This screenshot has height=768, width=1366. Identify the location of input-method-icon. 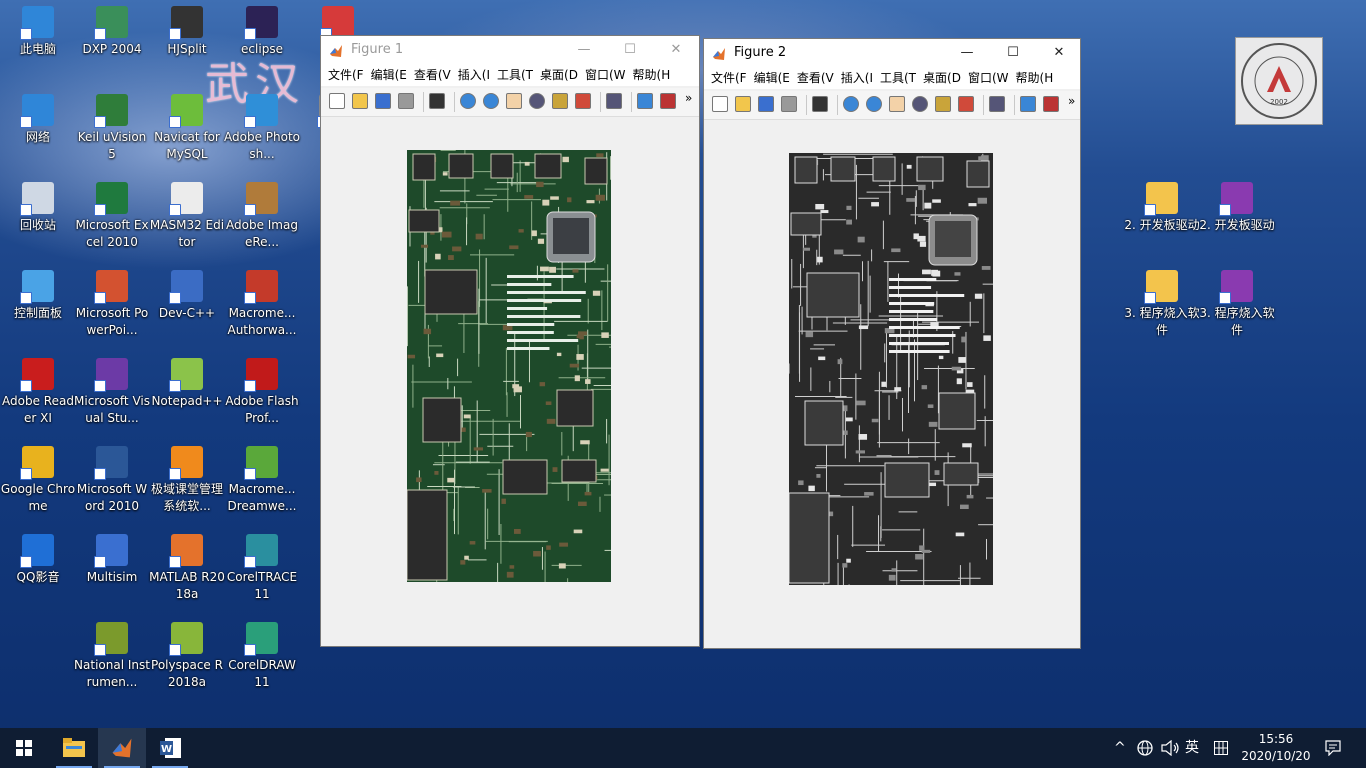
(1221, 748).